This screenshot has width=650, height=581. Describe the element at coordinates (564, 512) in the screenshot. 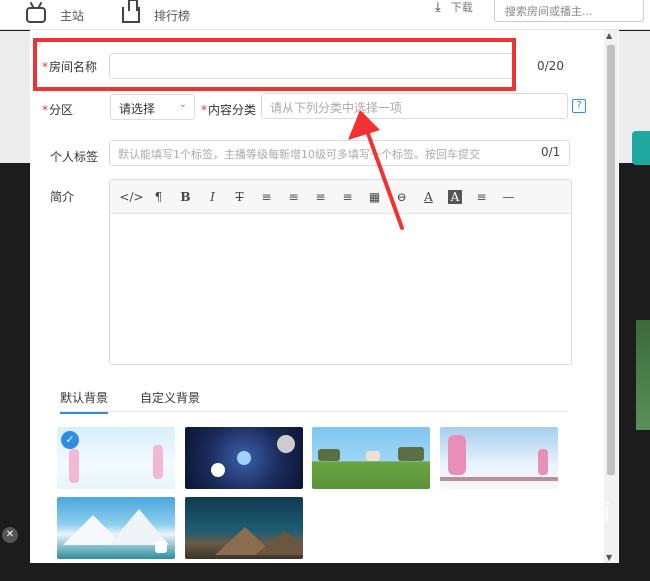

I see `watermark-text: 搜狗指南` at that location.